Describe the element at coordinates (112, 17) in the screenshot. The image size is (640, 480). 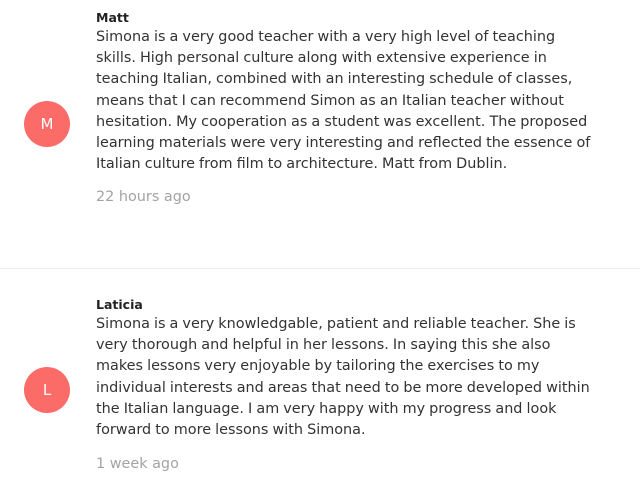
I see `reviewer-name: Matt` at that location.